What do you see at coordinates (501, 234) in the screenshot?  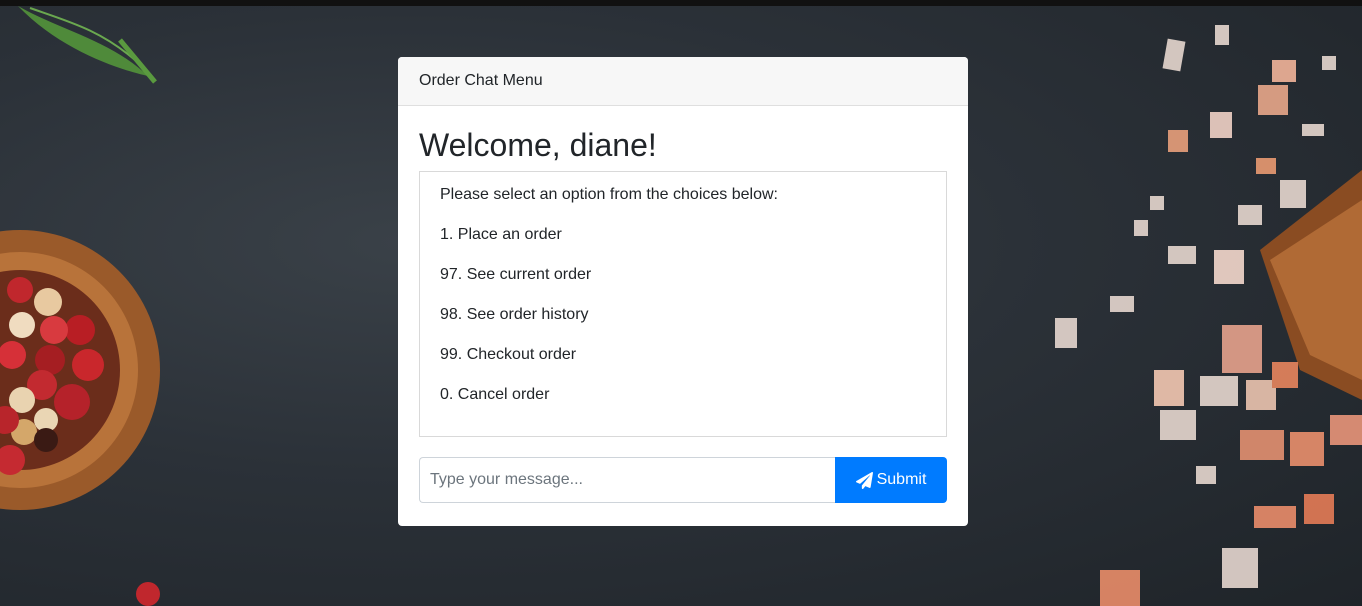 I see `chat-message: 1. Place an order` at bounding box center [501, 234].